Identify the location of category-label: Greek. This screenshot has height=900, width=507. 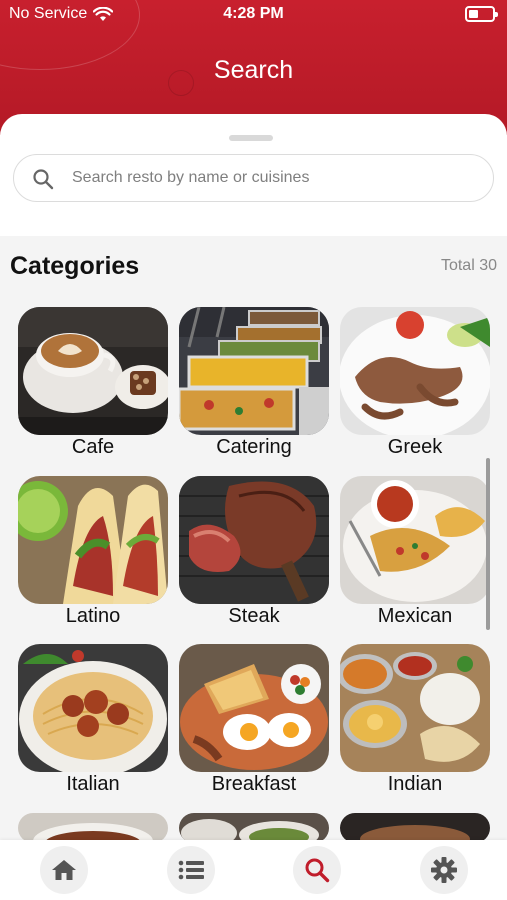
(415, 447).